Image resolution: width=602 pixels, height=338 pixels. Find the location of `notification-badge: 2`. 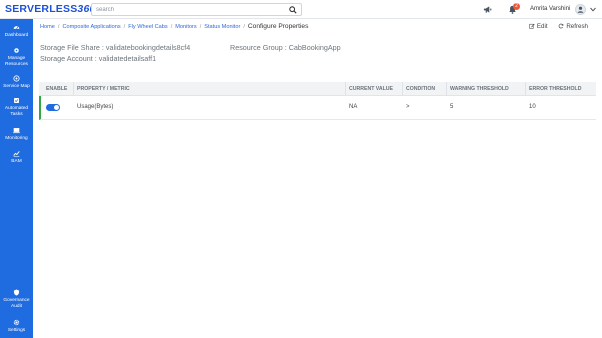

notification-badge: 2 is located at coordinates (516, 6).